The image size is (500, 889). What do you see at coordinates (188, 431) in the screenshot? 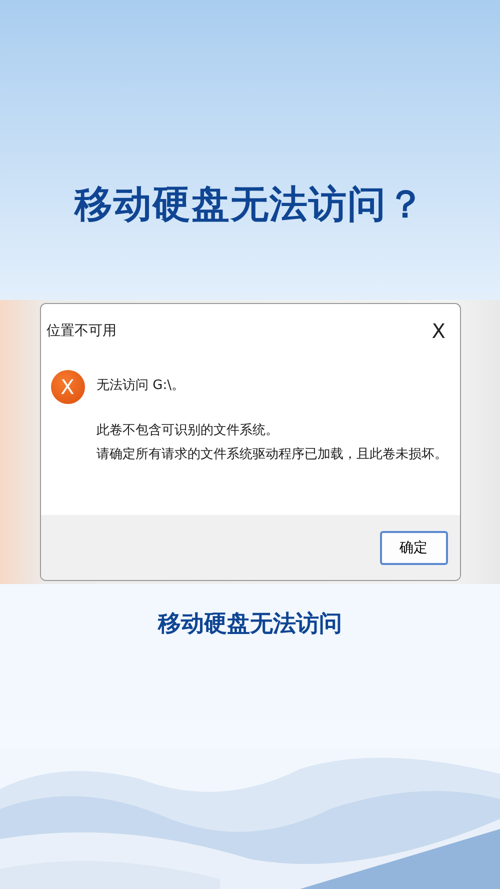
I see `detail-text: 此卷不包含可识别的文件系统。` at bounding box center [188, 431].